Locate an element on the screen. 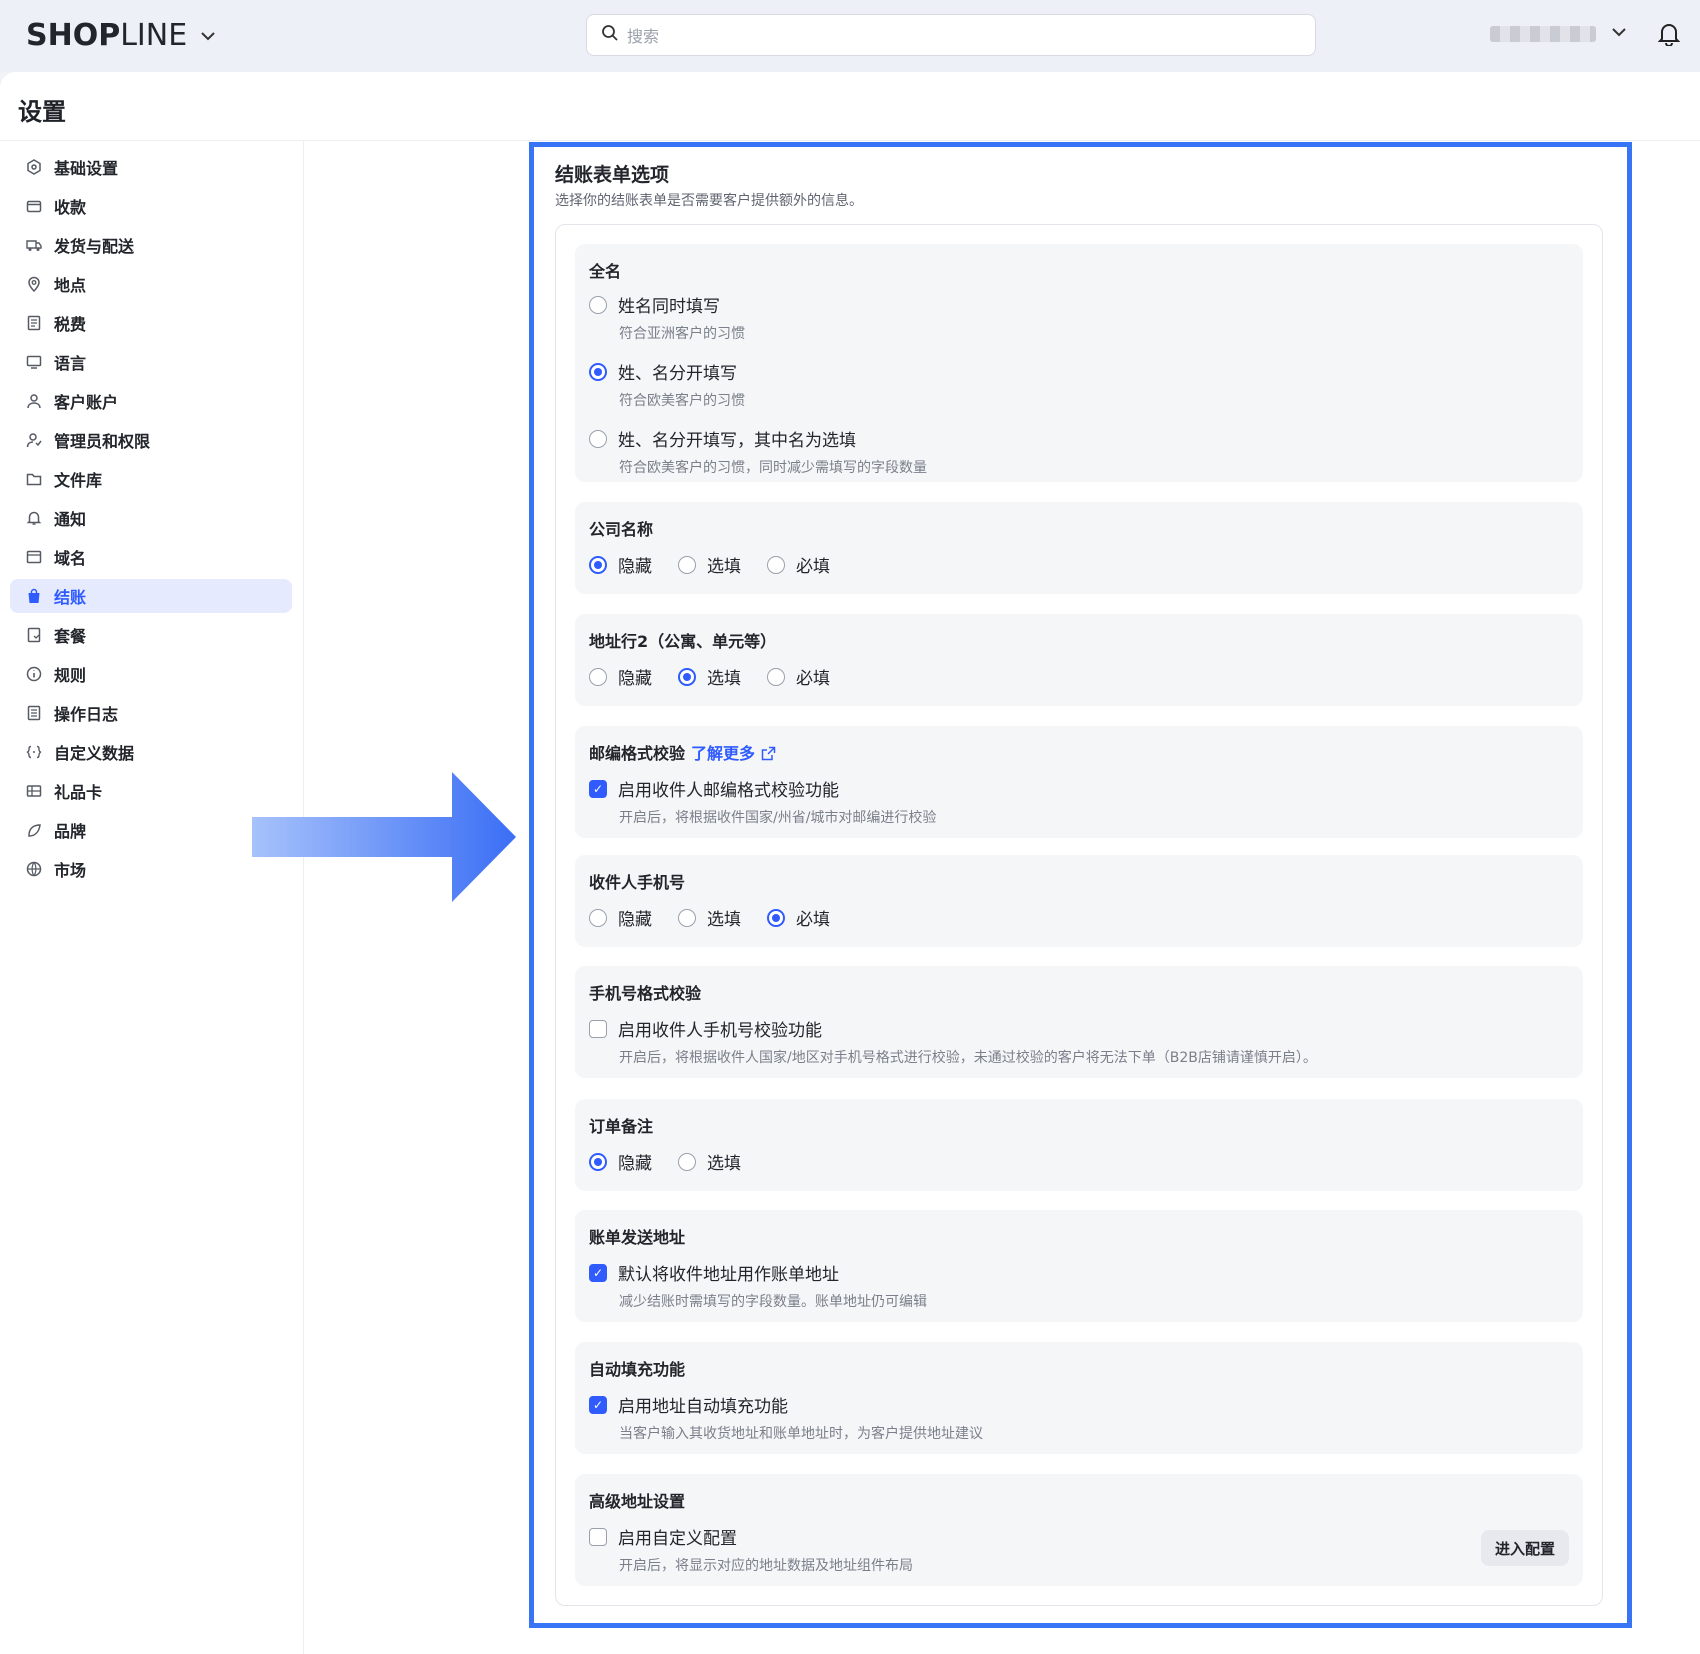  gift-card-icon is located at coordinates (34, 791).